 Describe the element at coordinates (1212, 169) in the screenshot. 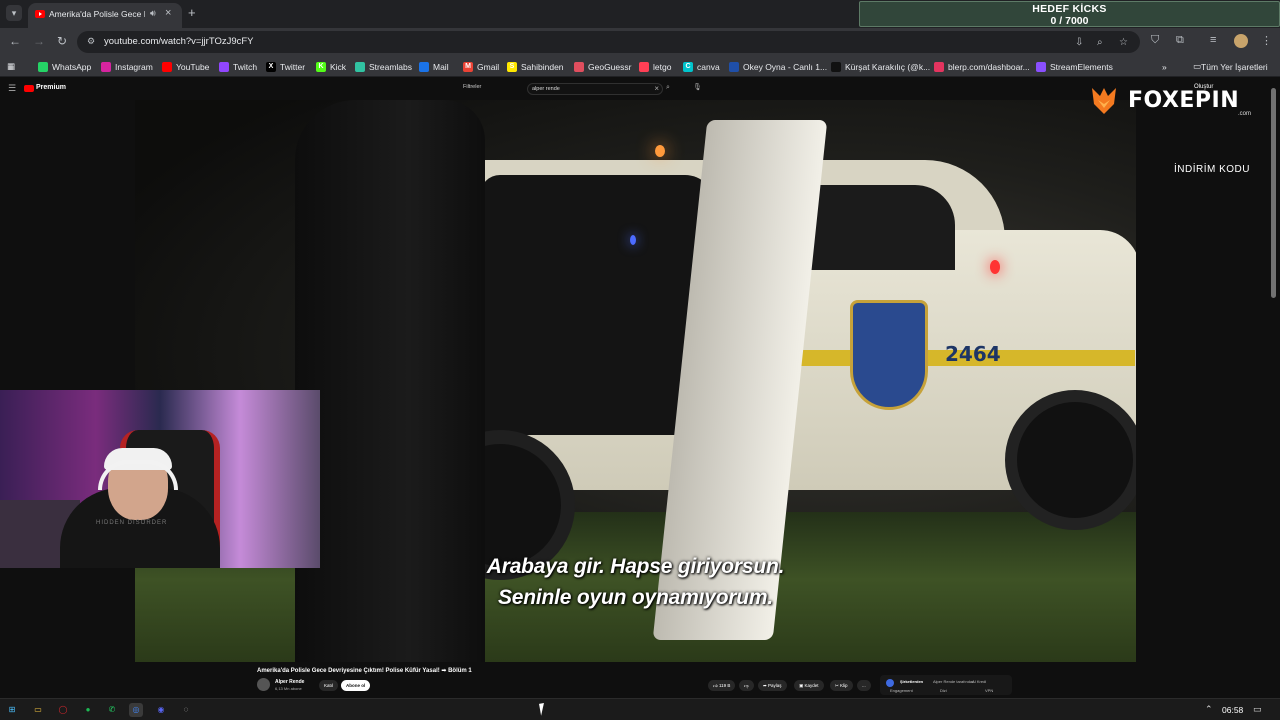

I see `discount-code-text: İNDİRİM KODU` at that location.